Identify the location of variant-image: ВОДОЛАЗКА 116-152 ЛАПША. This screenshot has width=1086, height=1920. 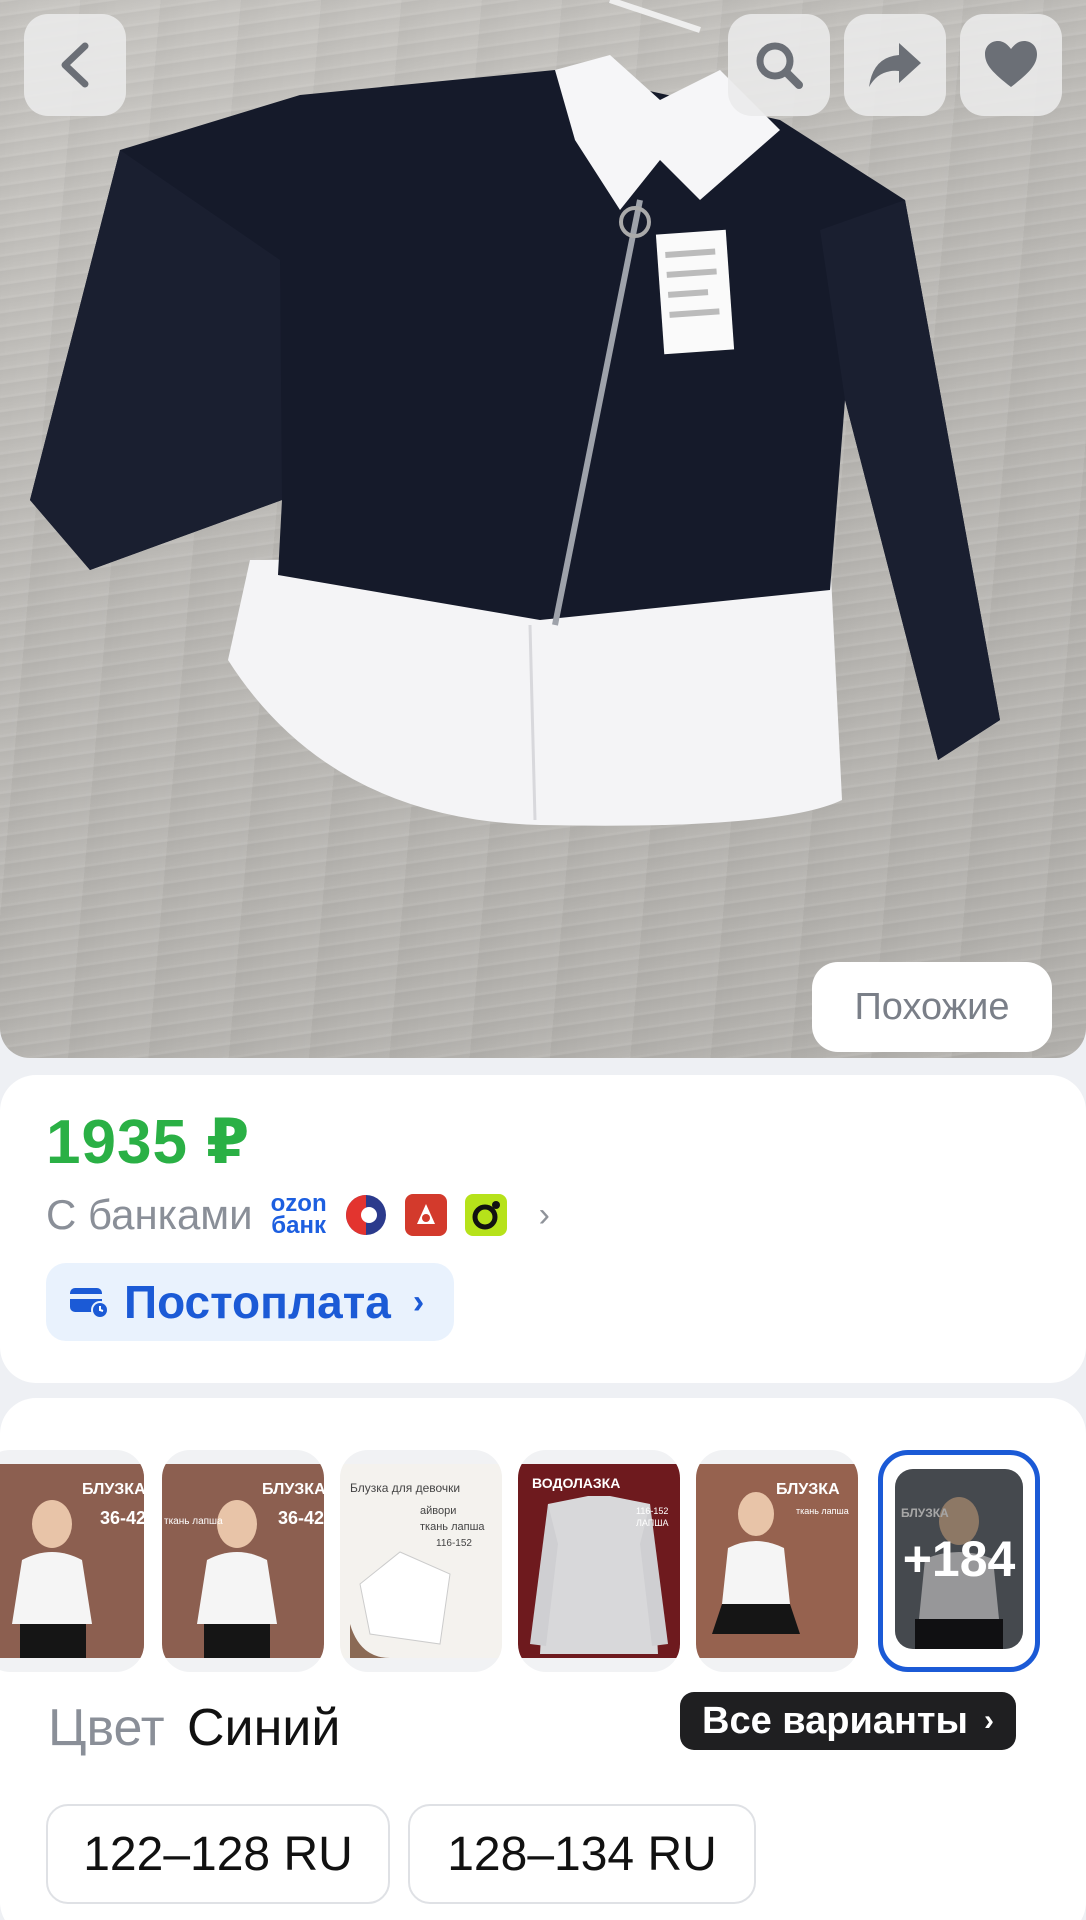
(599, 1561).